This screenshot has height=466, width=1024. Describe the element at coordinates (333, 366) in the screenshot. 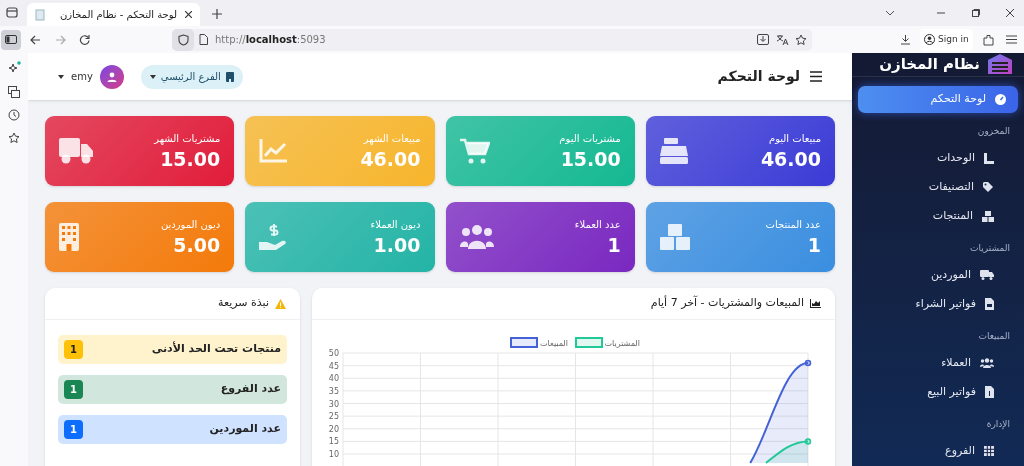

I see `y-tick-label: 45` at that location.